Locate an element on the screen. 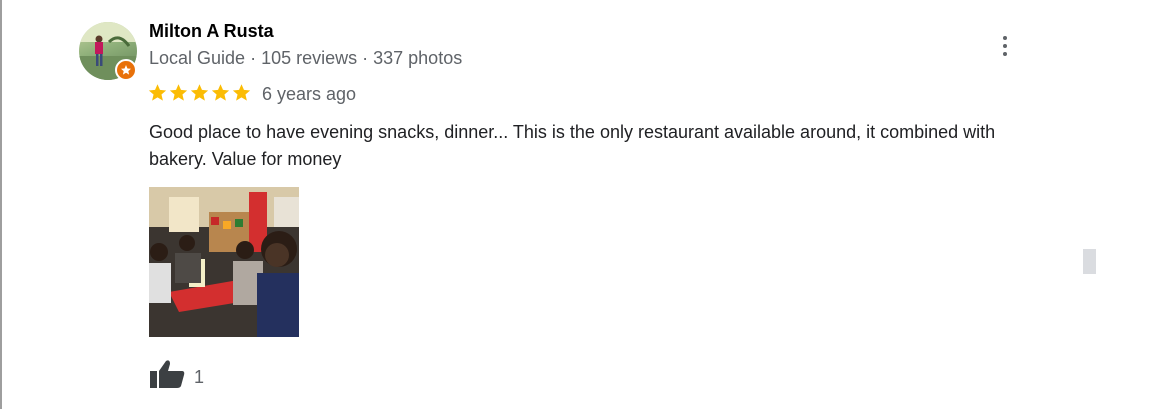 This screenshot has width=1170, height=409. photos-count: 337 photos is located at coordinates (418, 58).